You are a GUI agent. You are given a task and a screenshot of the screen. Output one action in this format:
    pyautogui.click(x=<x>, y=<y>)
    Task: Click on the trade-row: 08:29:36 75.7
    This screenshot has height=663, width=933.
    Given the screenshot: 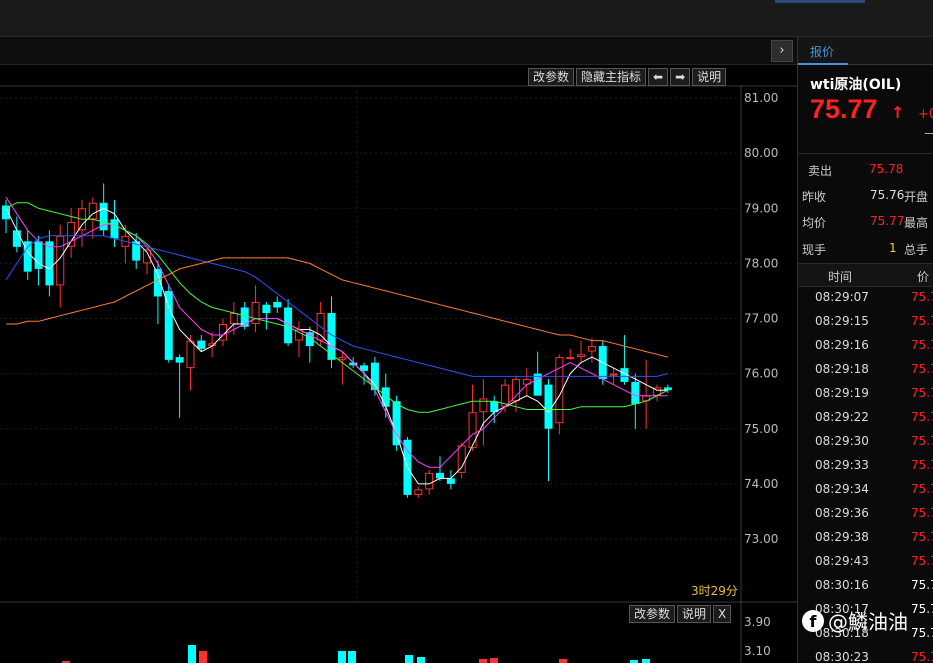 What is the action you would take?
    pyautogui.click(x=865, y=514)
    